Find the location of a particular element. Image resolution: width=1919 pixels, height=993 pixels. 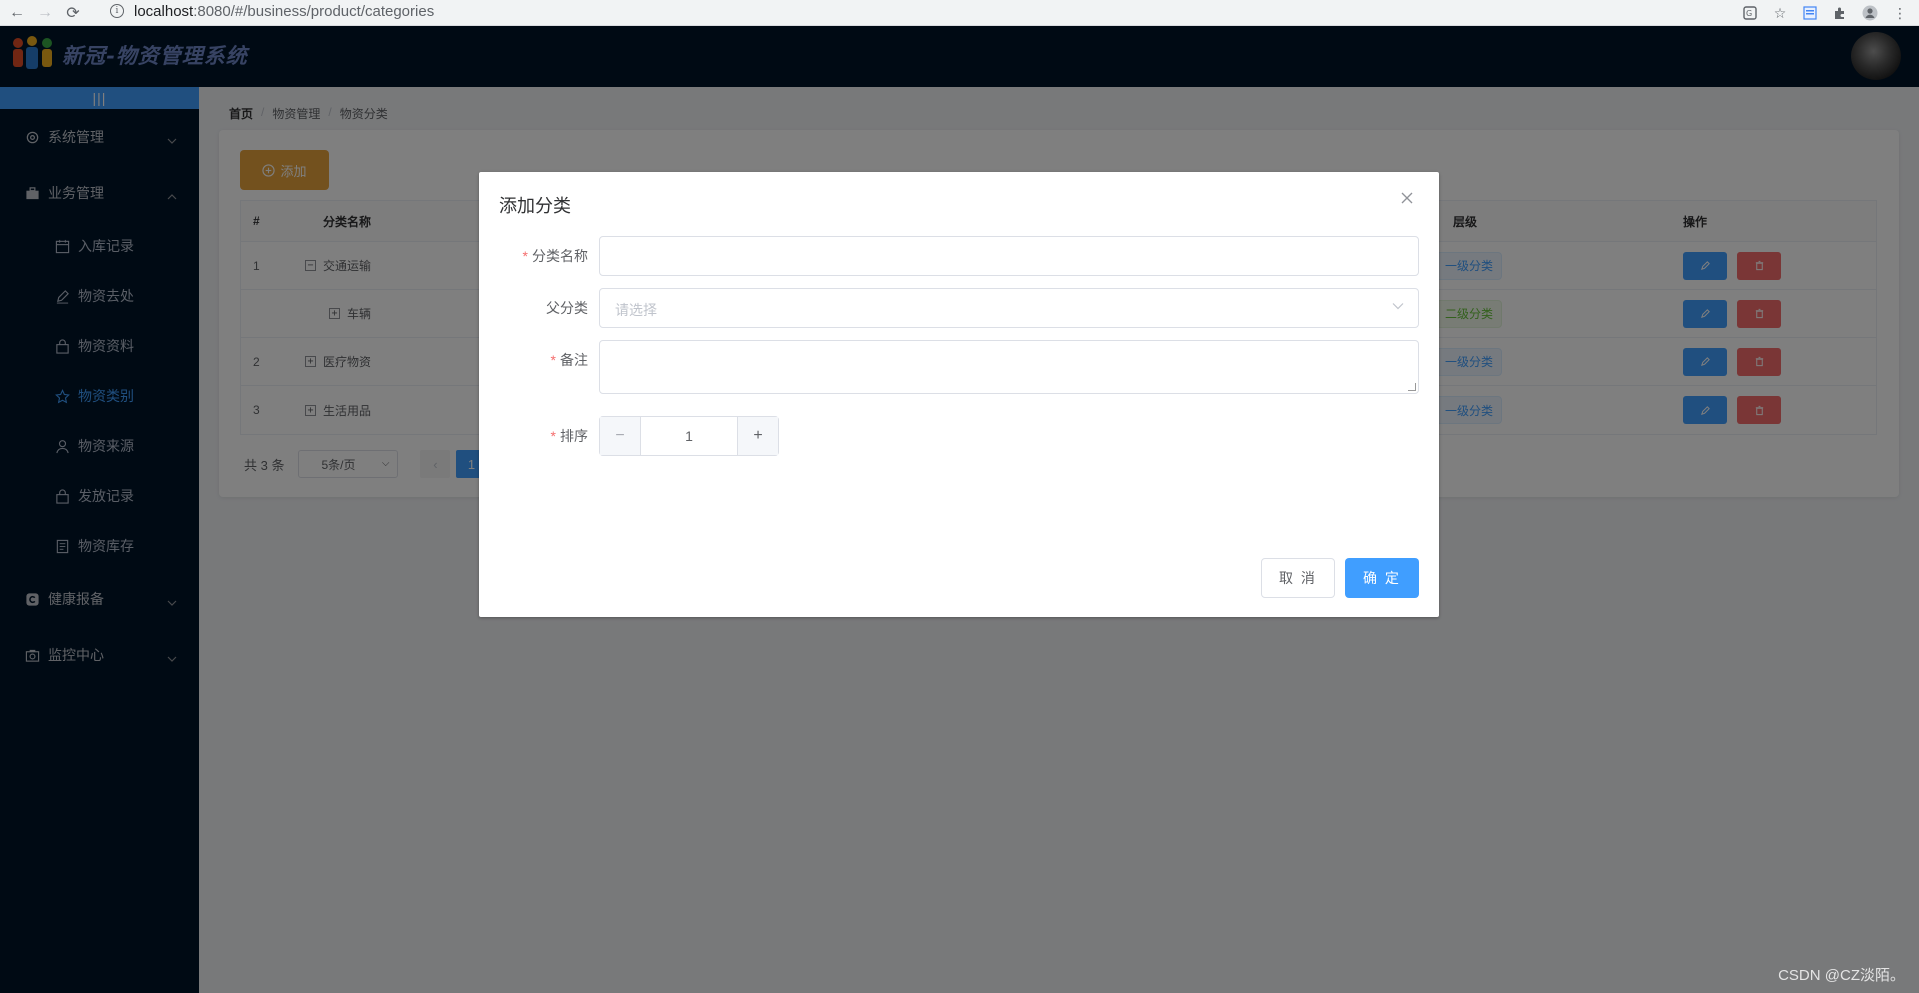

order-stepper: − 1 + is located at coordinates (689, 436).